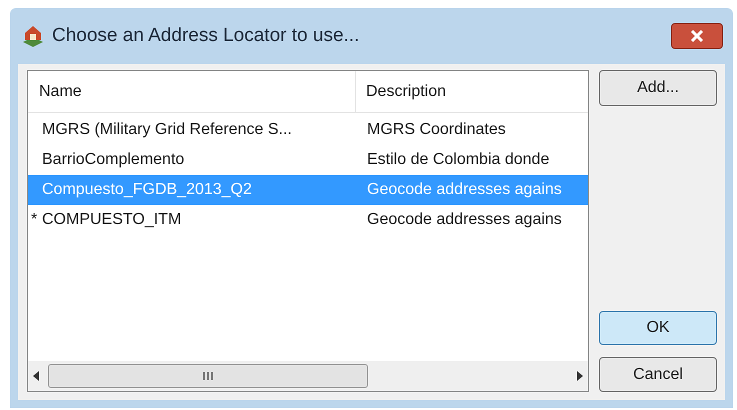 Image resolution: width=737 pixels, height=410 pixels. What do you see at coordinates (111, 220) in the screenshot?
I see `locator-name: COMPUESTO_ITM` at bounding box center [111, 220].